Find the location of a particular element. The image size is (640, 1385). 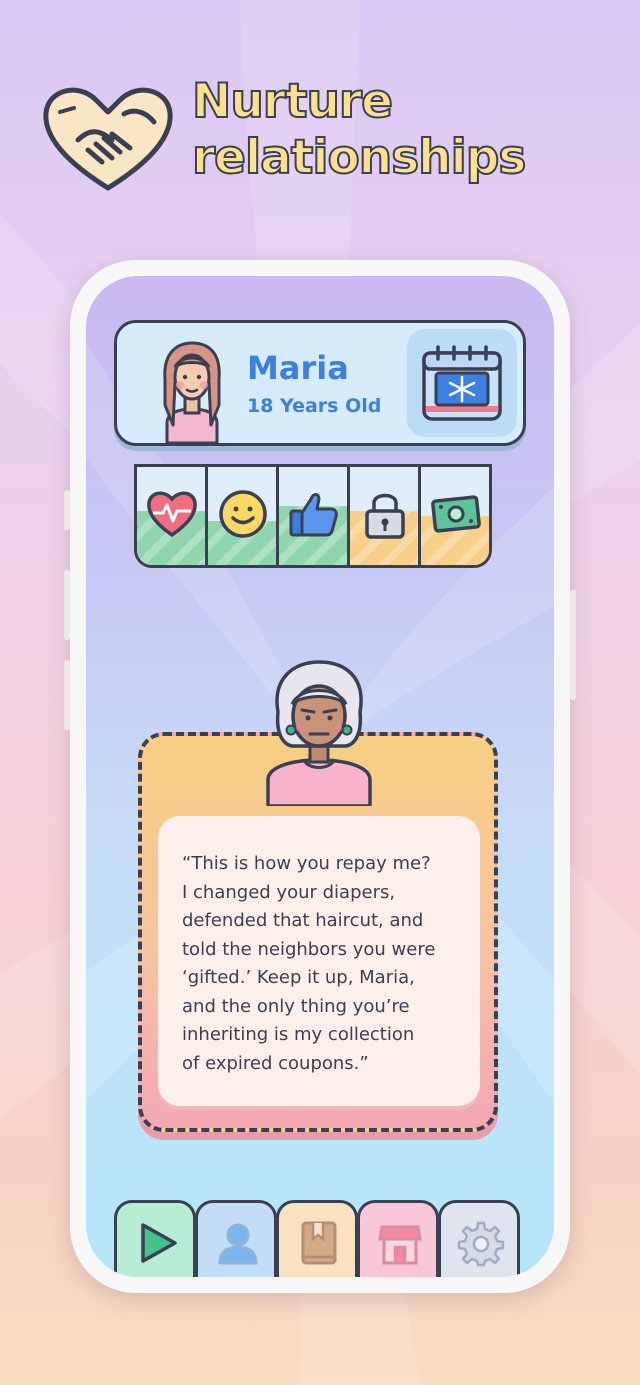

padlock-icon is located at coordinates (385, 516).